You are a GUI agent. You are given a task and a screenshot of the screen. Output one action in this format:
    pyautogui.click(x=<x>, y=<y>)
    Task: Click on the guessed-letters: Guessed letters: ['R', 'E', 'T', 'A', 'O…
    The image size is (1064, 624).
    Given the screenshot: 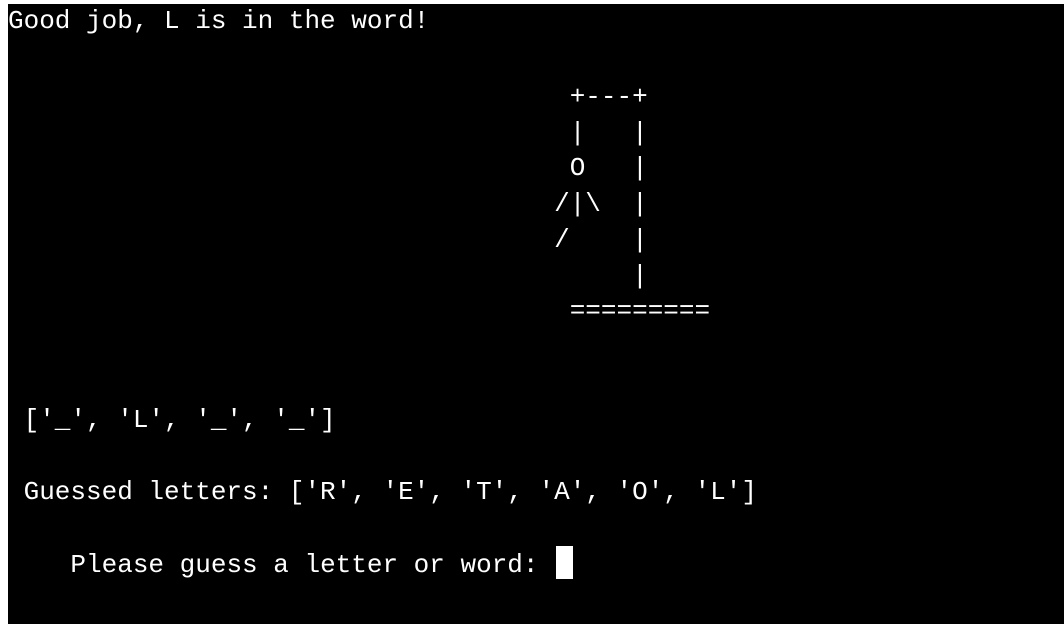 What is the action you would take?
    pyautogui.click(x=382, y=492)
    